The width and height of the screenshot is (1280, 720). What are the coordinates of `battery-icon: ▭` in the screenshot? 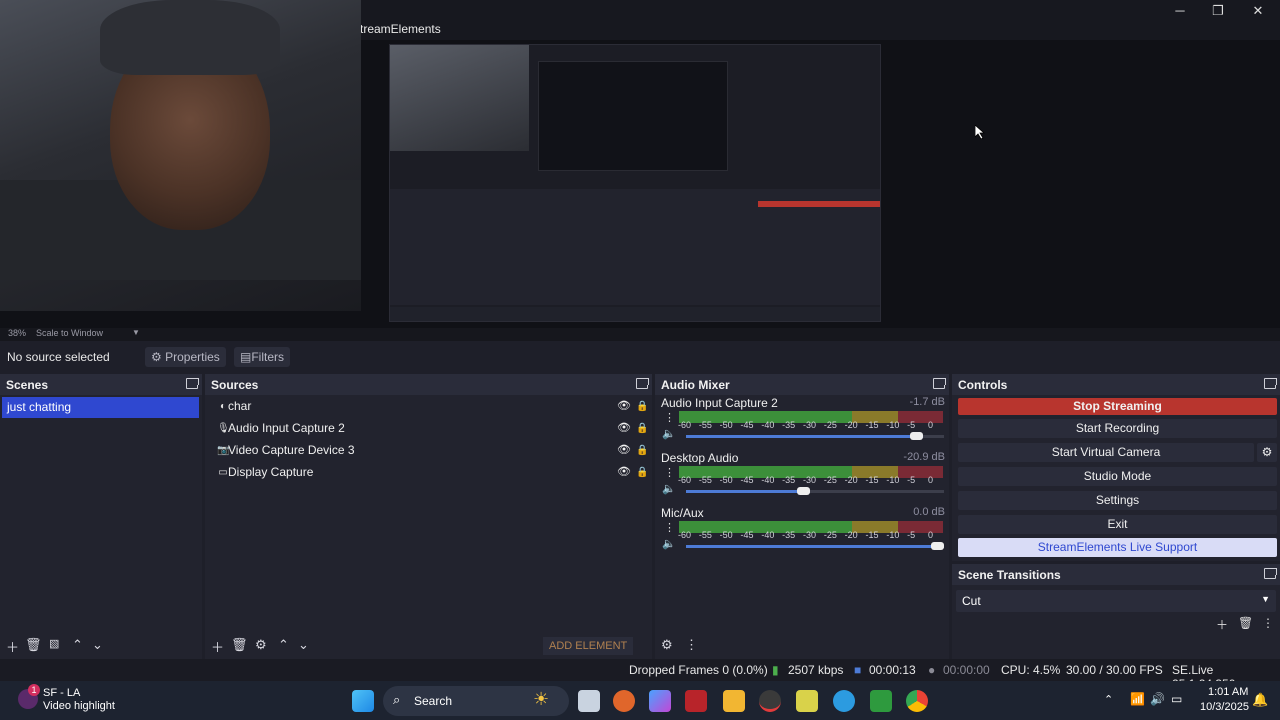 It's located at (1176, 699).